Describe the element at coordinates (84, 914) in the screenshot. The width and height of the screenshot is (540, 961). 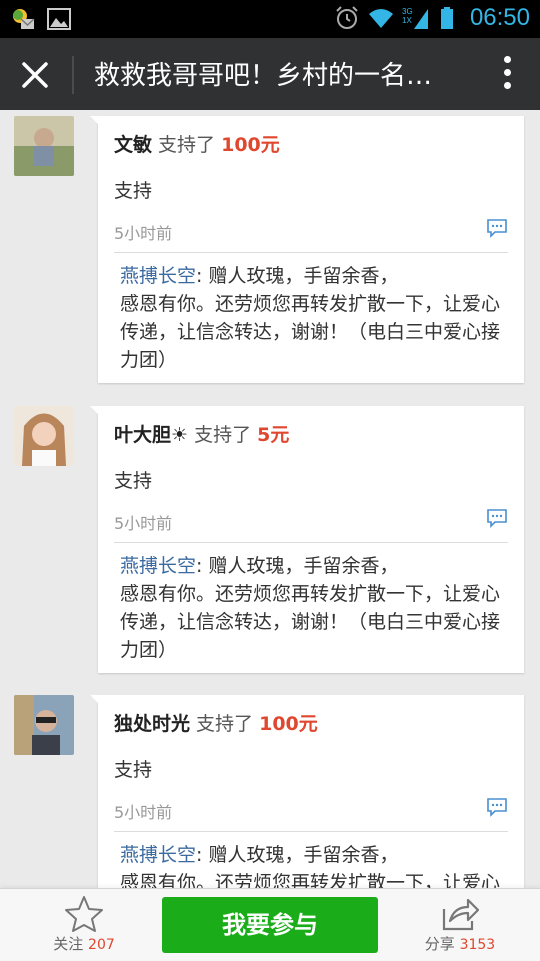
I see `star-icon` at that location.